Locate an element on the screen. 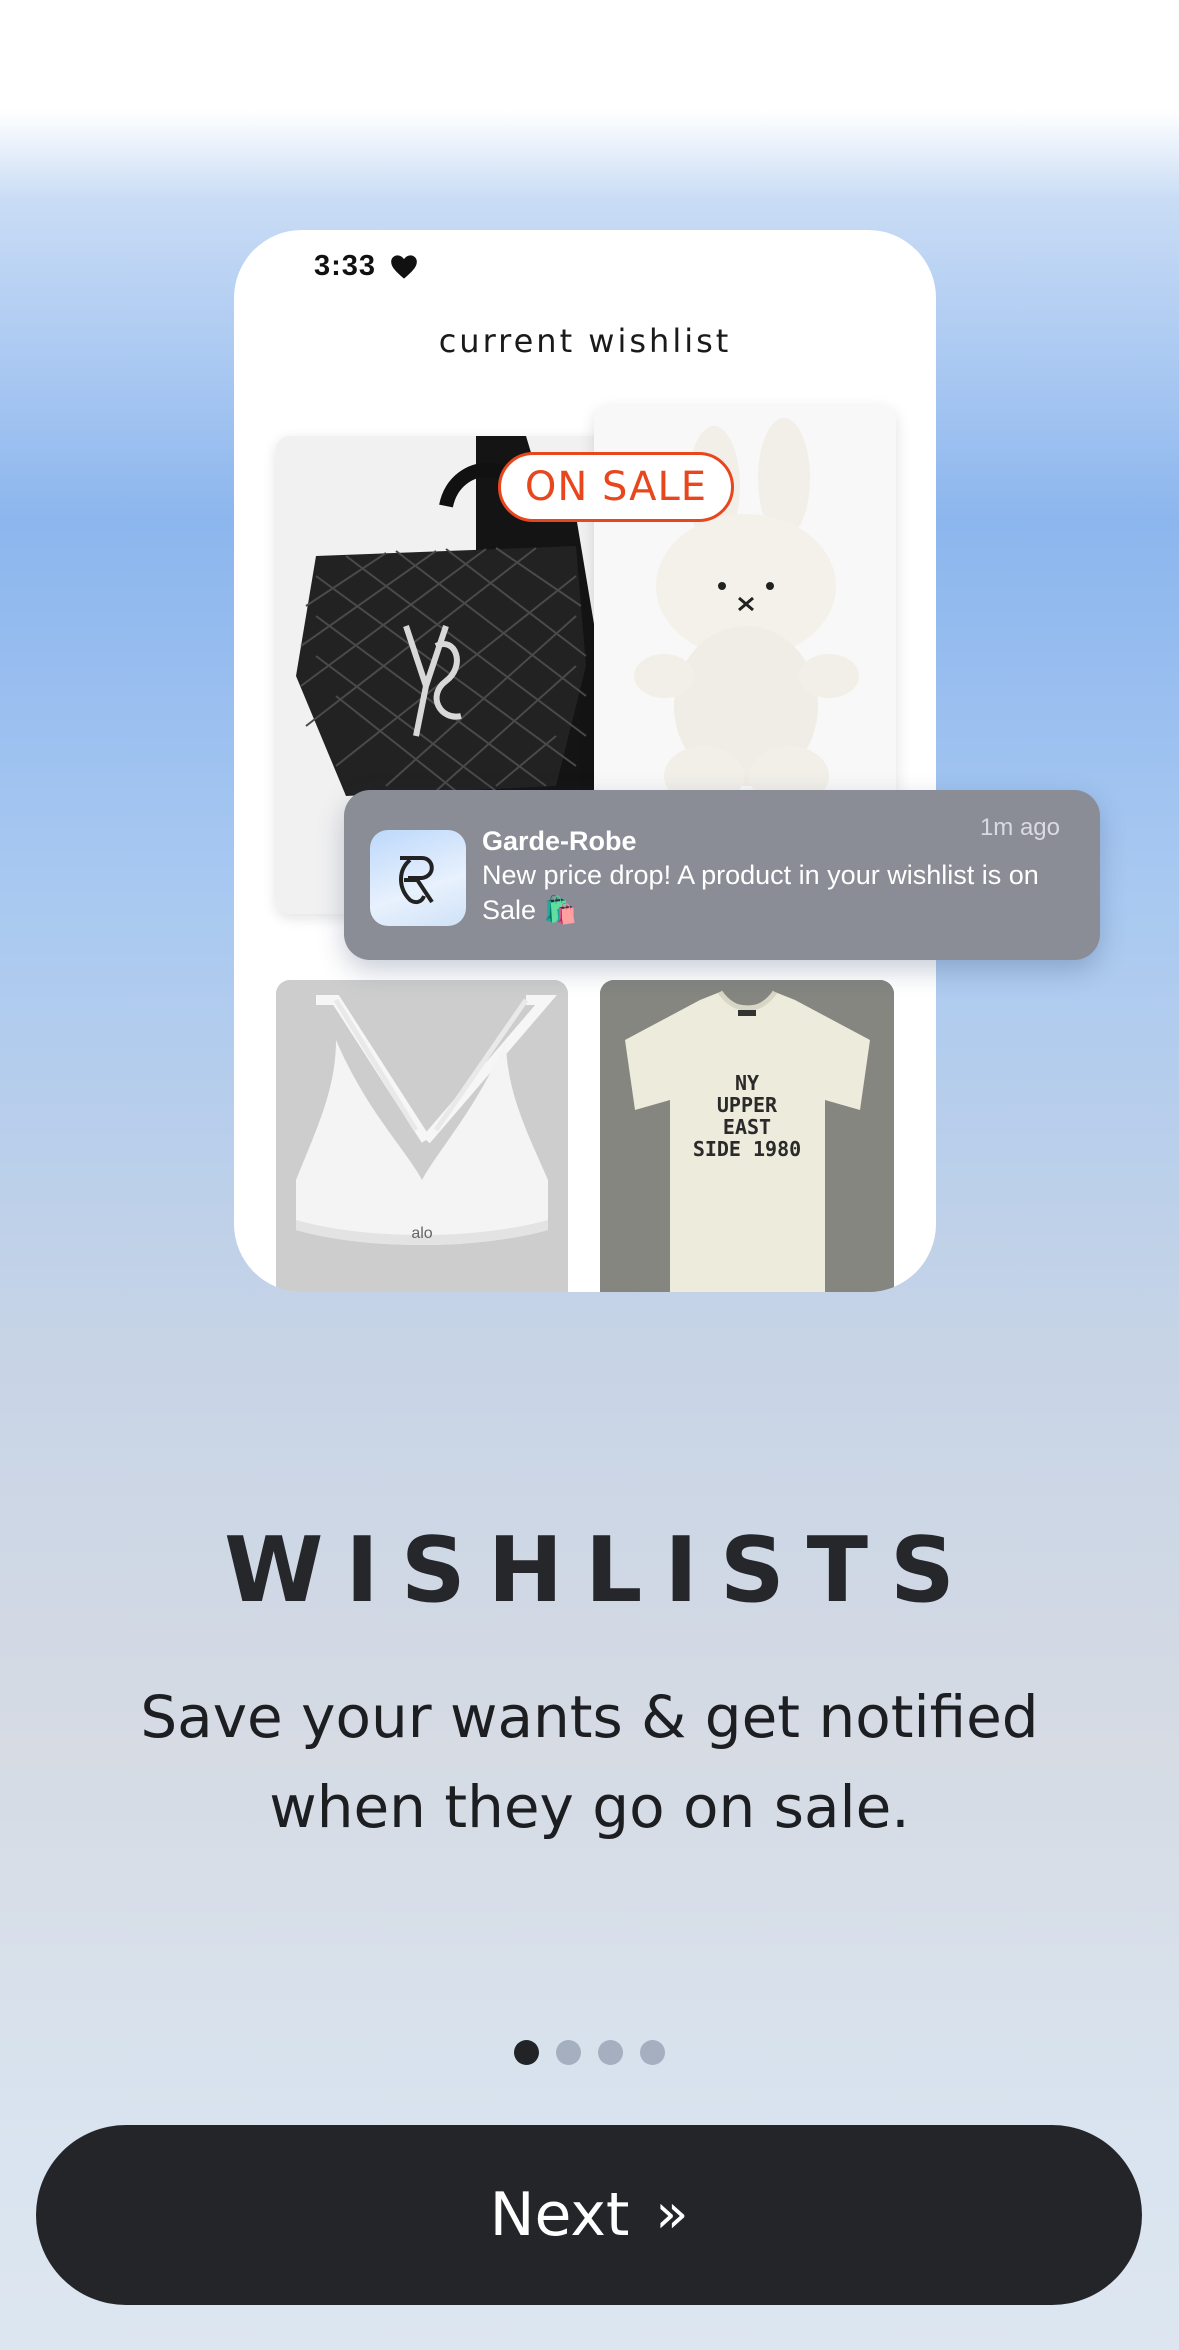  on-sale-badge: ON SALE is located at coordinates (616, 487).